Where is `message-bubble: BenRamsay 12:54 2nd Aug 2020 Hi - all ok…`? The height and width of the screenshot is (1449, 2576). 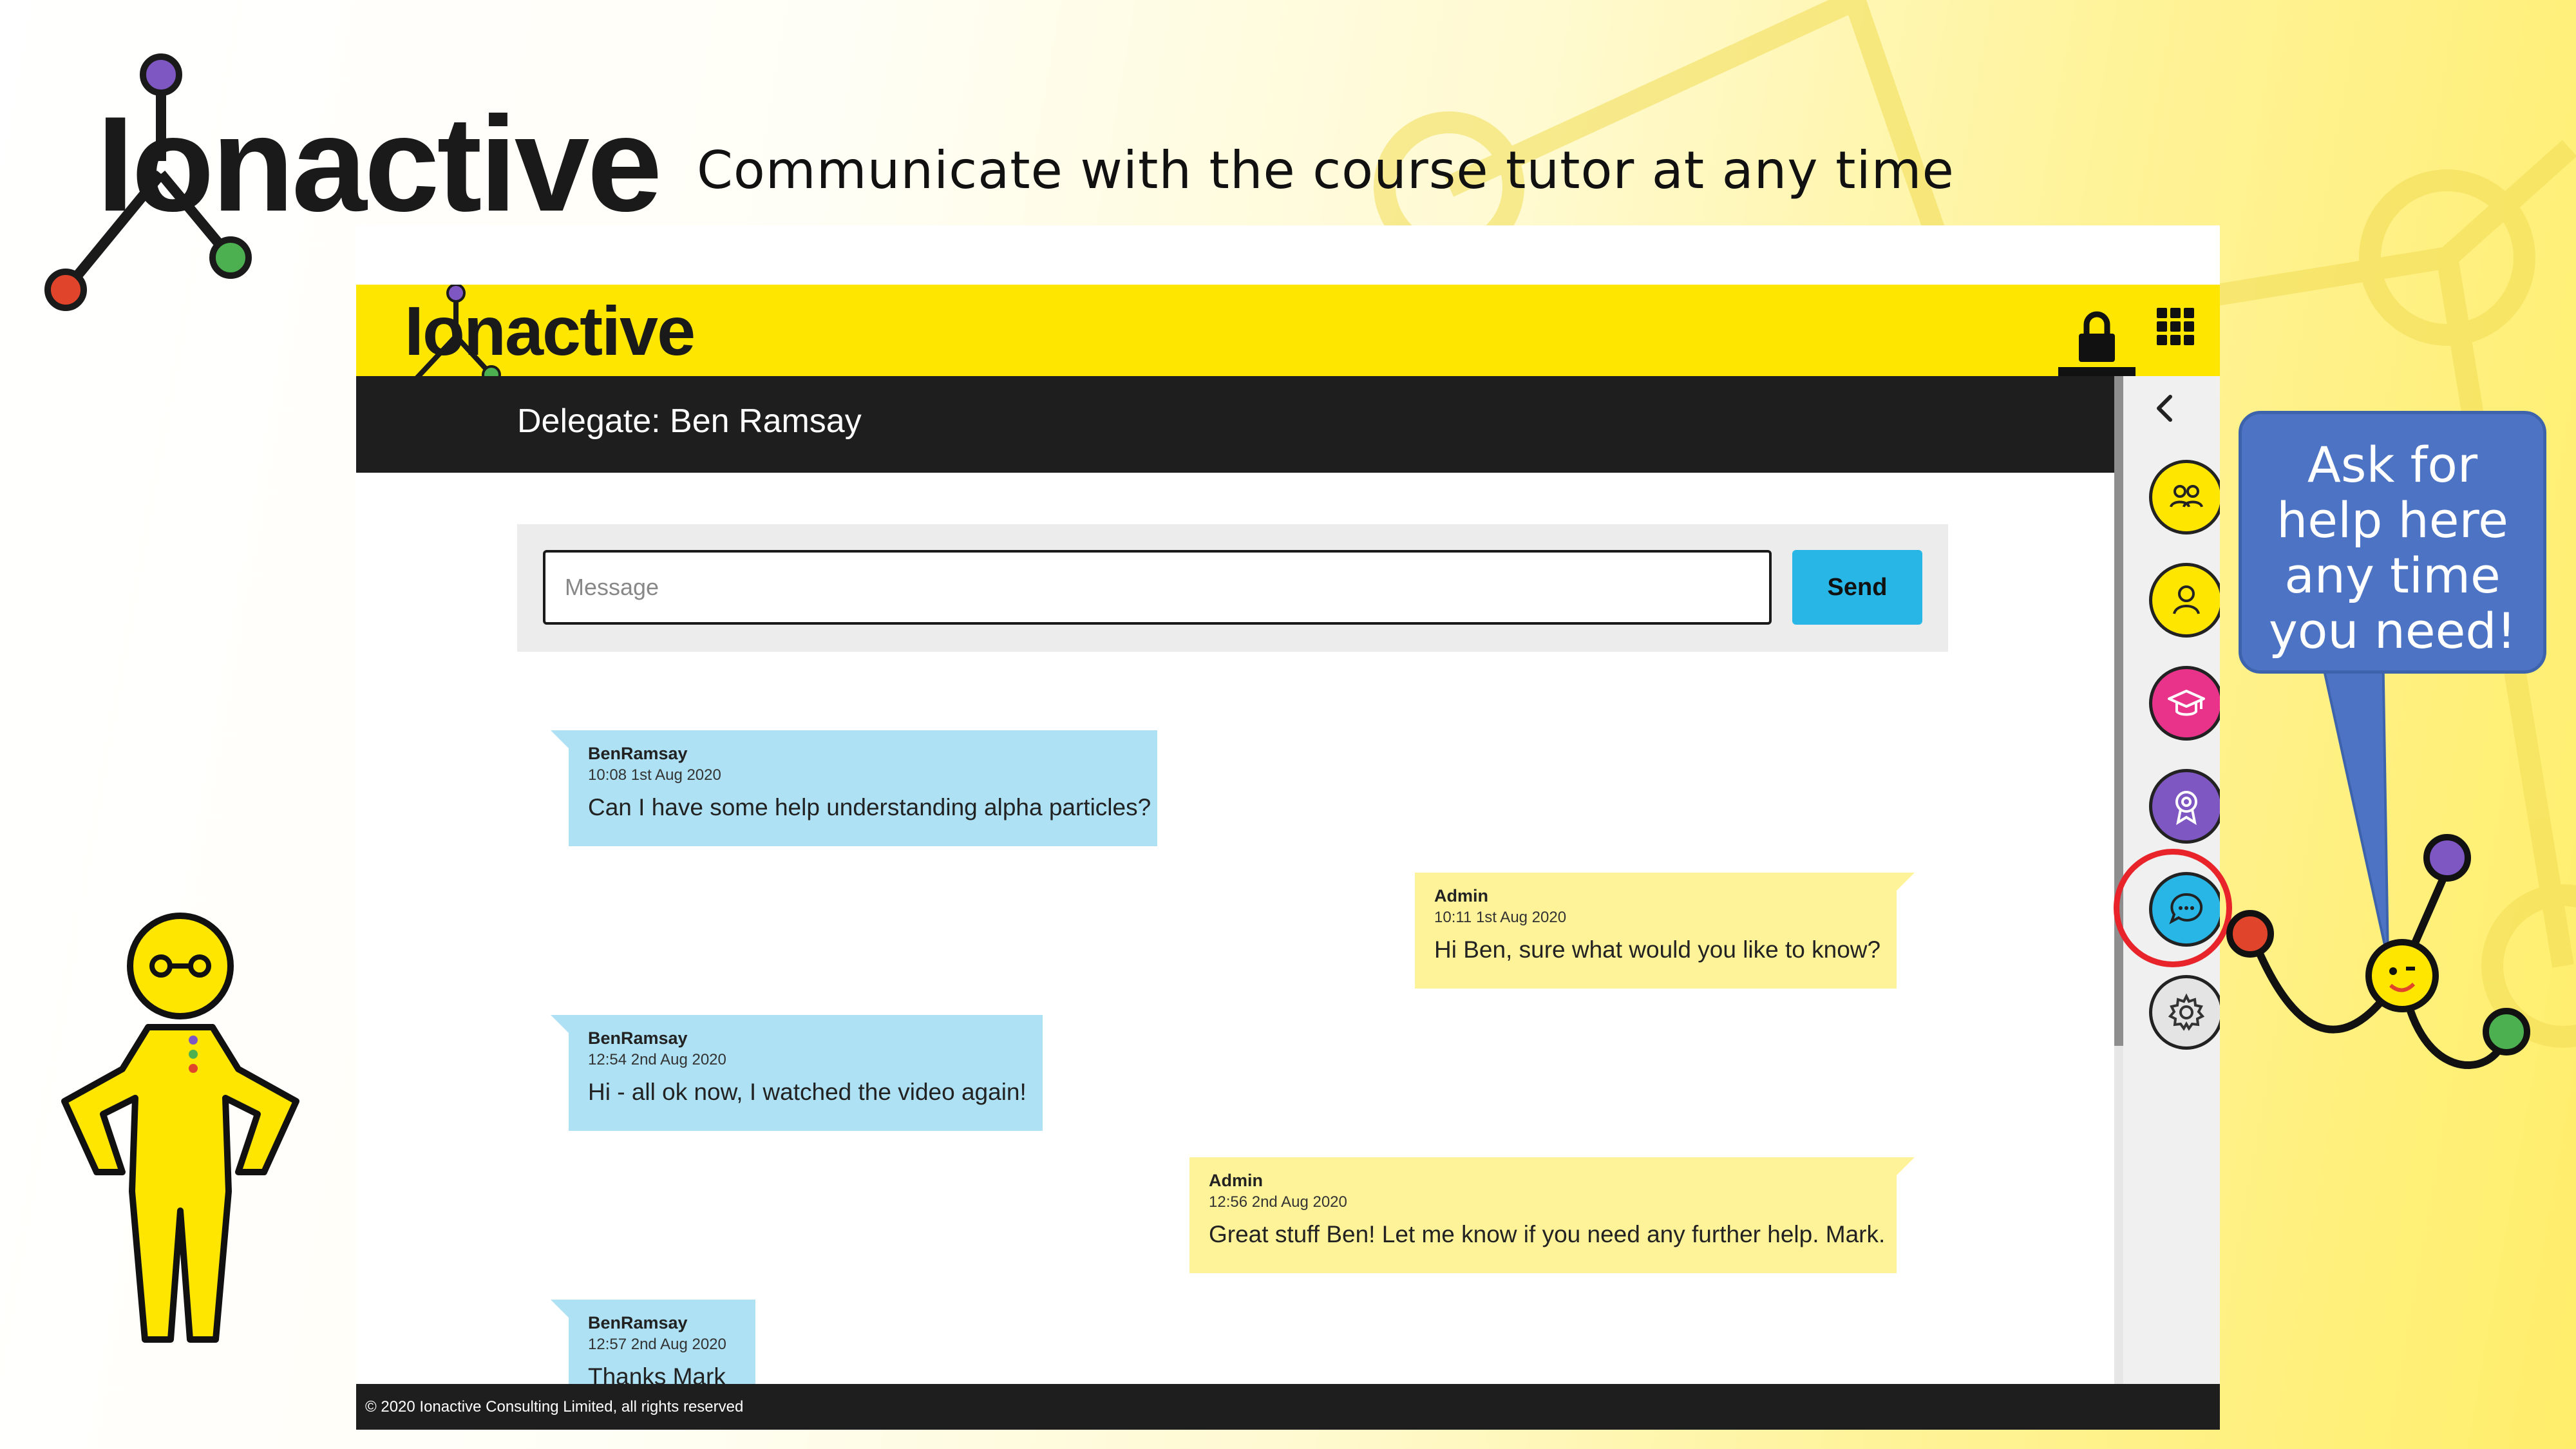 message-bubble: BenRamsay 12:54 2nd Aug 2020 Hi - all ok… is located at coordinates (797, 1073).